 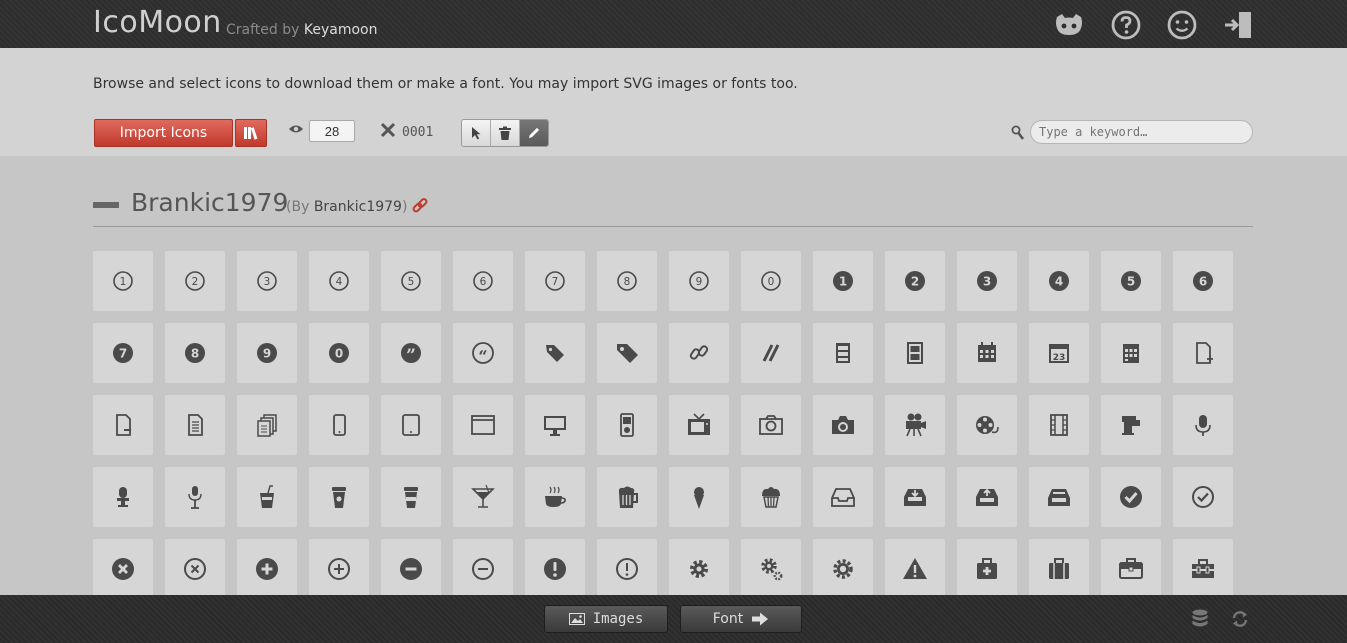 What do you see at coordinates (1069, 25) in the screenshot?
I see `github-icon` at bounding box center [1069, 25].